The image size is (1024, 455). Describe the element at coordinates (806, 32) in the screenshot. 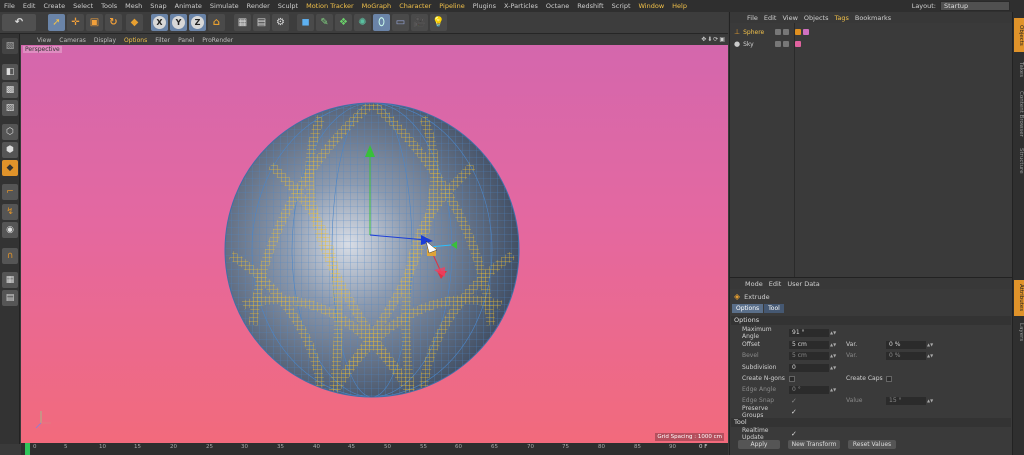

I see `selection-tag-icon` at that location.